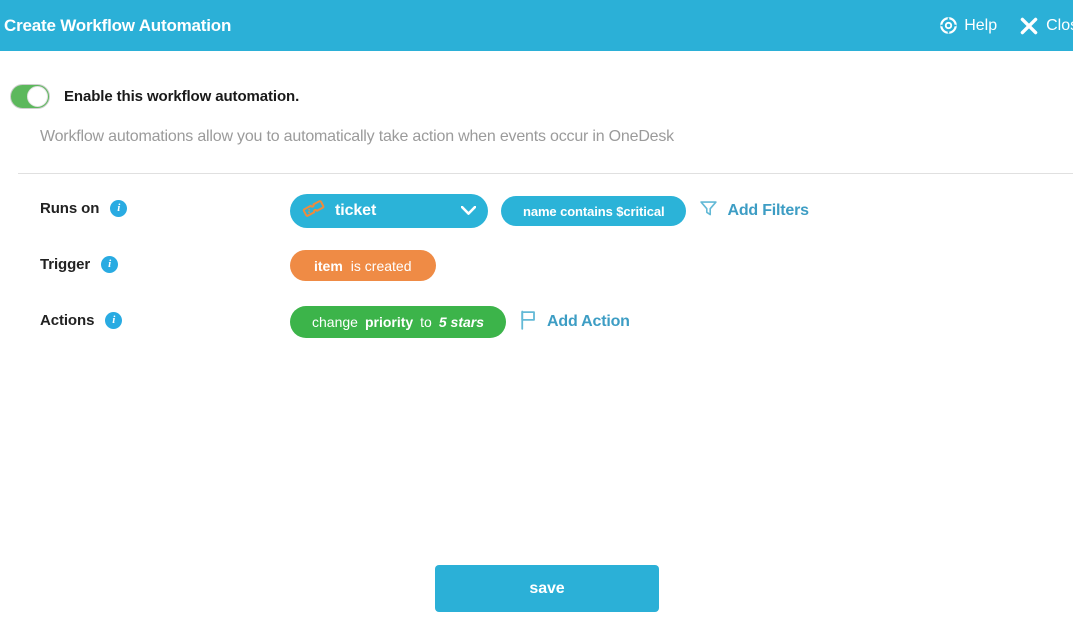 The width and height of the screenshot is (1073, 629). Describe the element at coordinates (594, 211) in the screenshot. I see `filter-pill: name contains $critical` at that location.